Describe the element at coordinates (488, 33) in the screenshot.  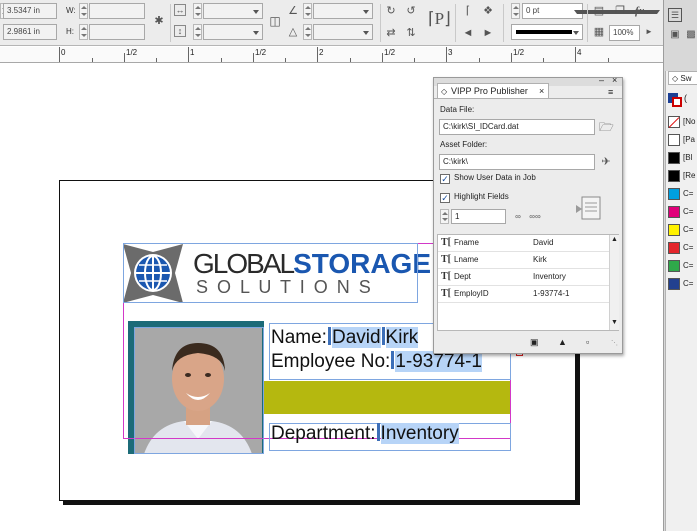
I see `select-next-icon: ►` at that location.